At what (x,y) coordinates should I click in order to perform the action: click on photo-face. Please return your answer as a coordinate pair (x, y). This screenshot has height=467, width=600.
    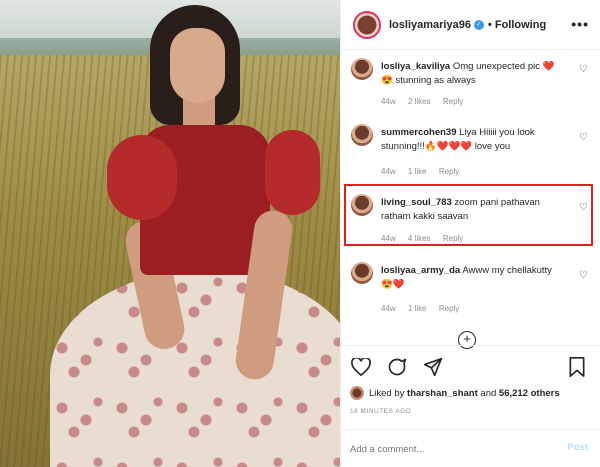
    Looking at the image, I should click on (197, 65).